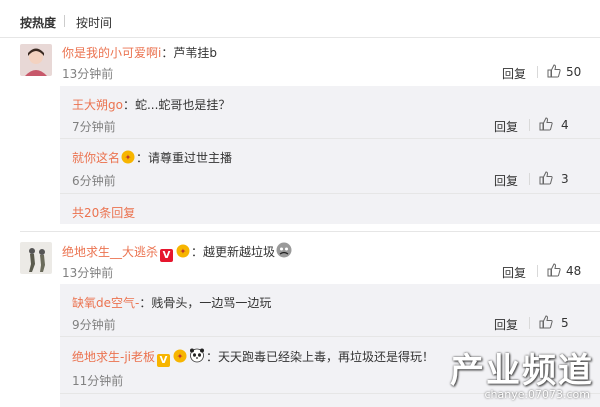  What do you see at coordinates (184, 158) in the screenshot?
I see `reply-text: ：请尊重过世主播` at bounding box center [184, 158].